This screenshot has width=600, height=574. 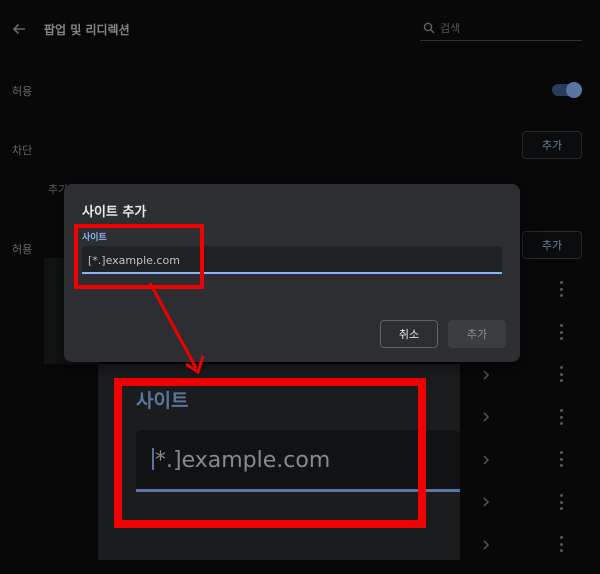 I want to click on back-arrow-icon, so click(x=19, y=29).